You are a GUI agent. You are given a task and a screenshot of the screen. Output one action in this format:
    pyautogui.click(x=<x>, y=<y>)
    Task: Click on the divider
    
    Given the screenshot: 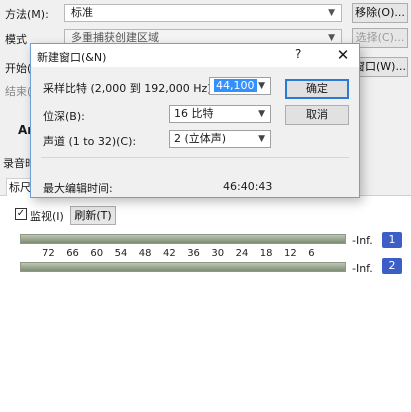 What is the action you would take?
    pyautogui.click(x=195, y=157)
    